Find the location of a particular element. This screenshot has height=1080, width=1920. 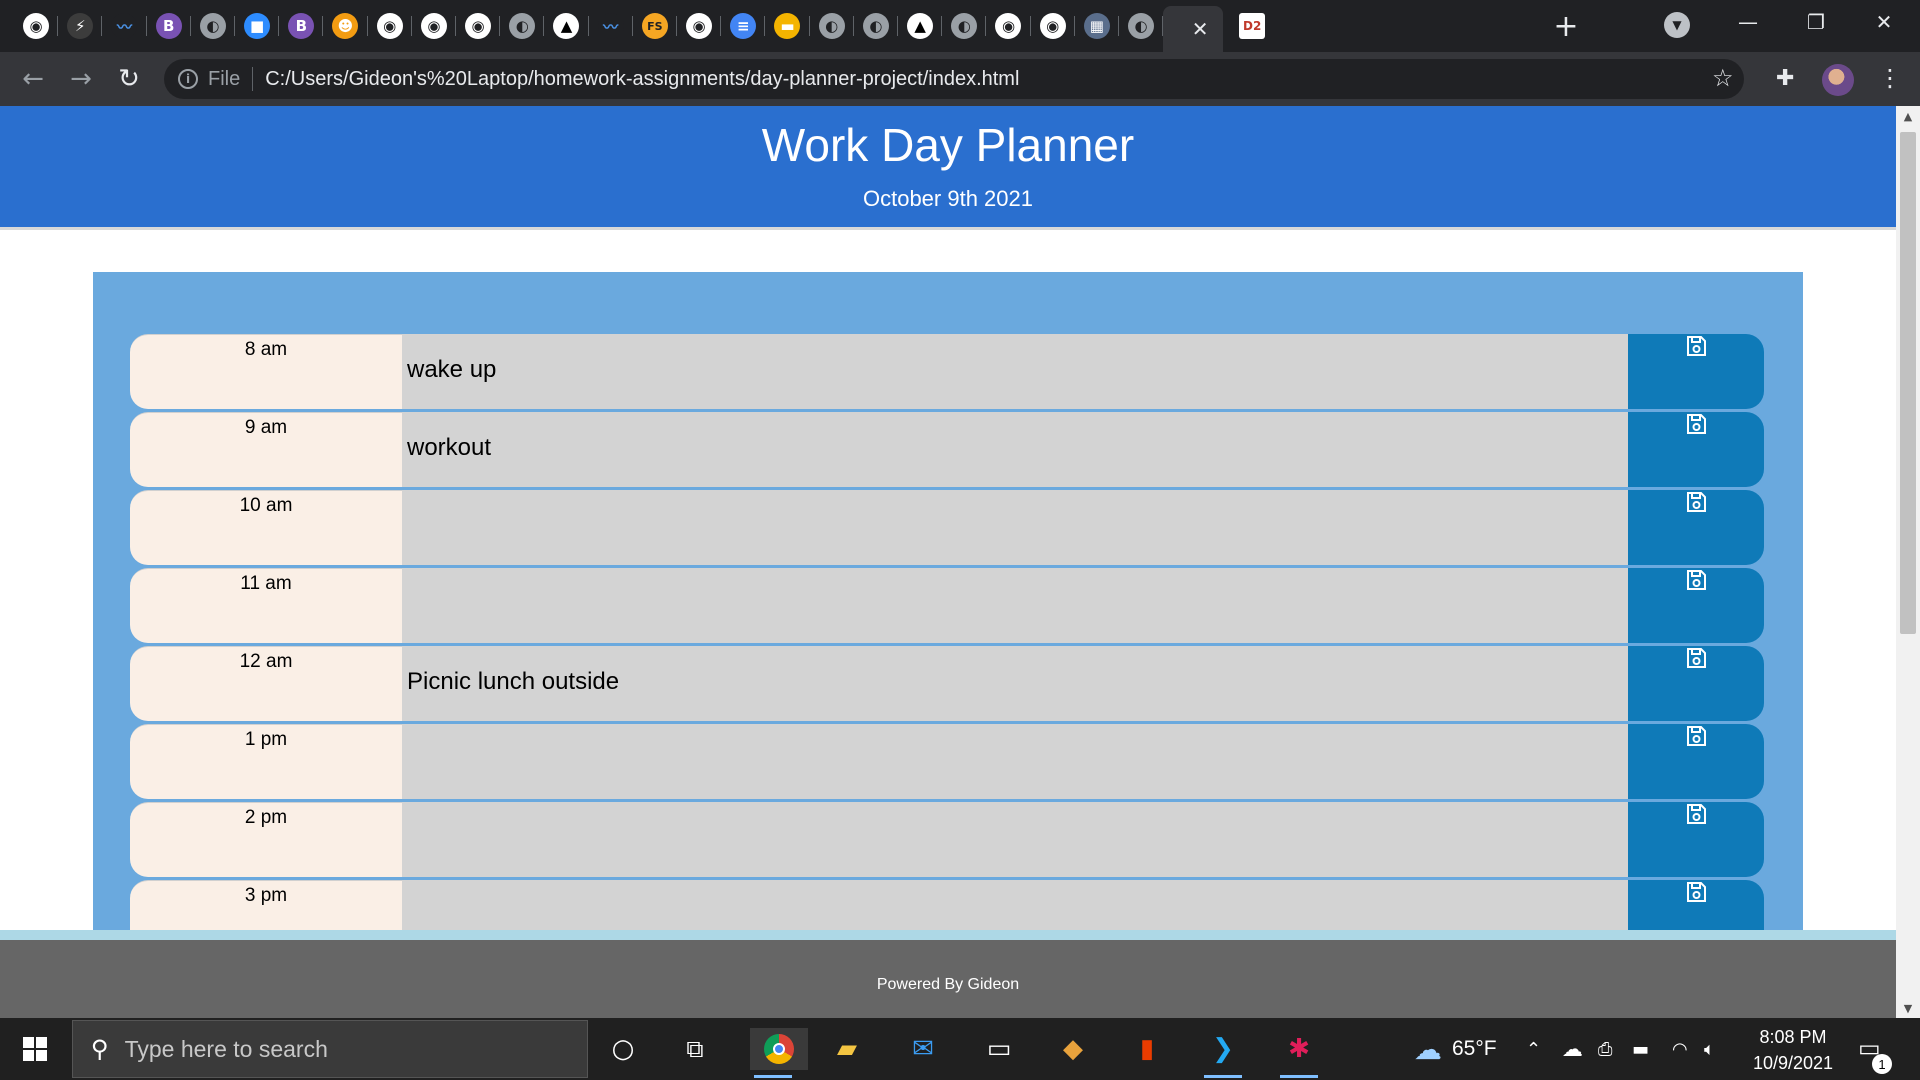

event-textarea: wake up is located at coordinates (1015, 371).